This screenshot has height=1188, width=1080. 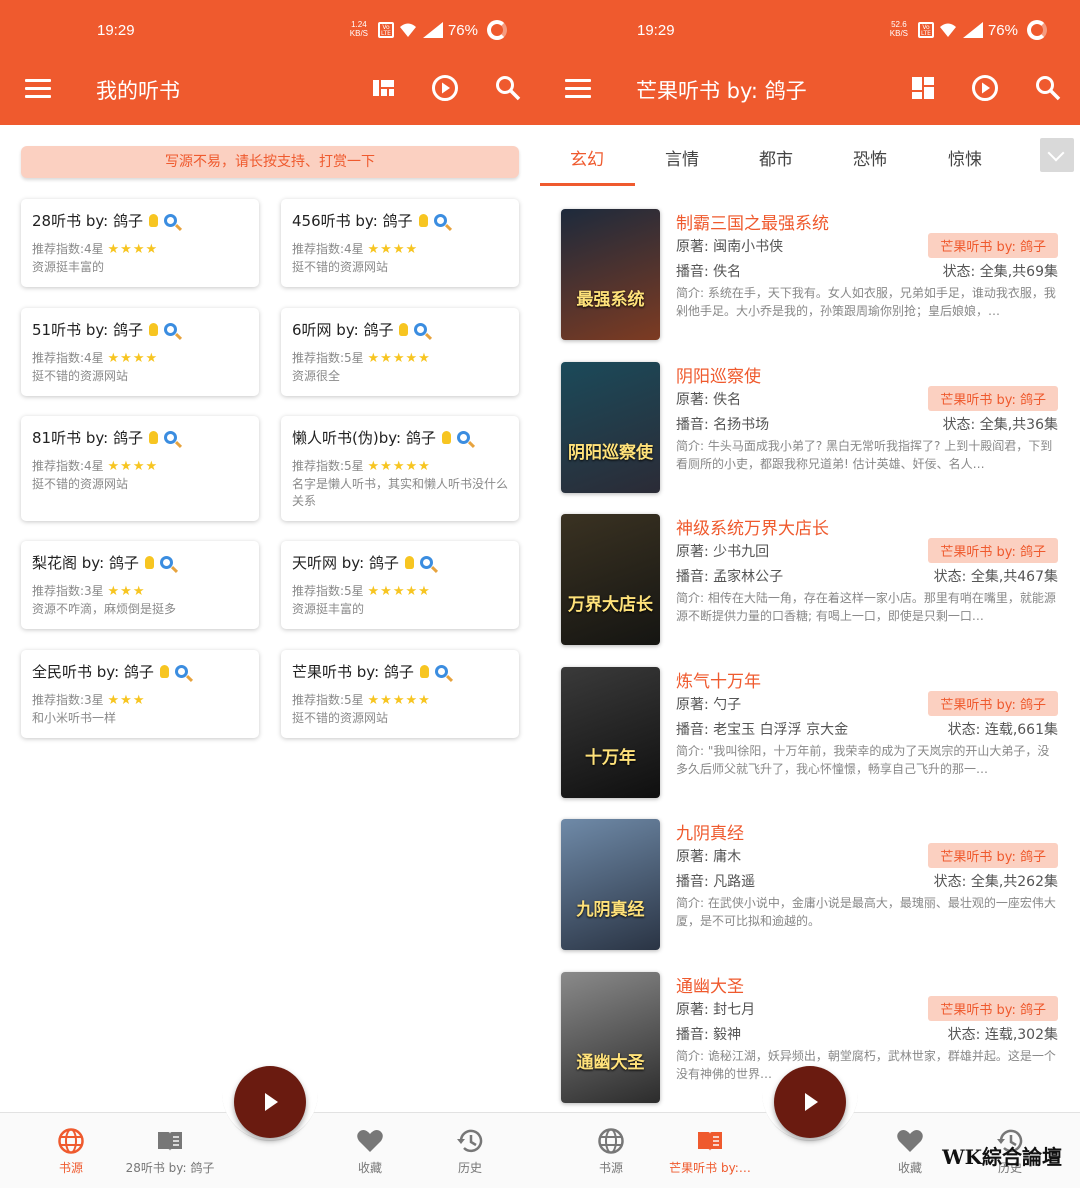 I want to click on book-title: 通幽大圣, so click(x=710, y=986).